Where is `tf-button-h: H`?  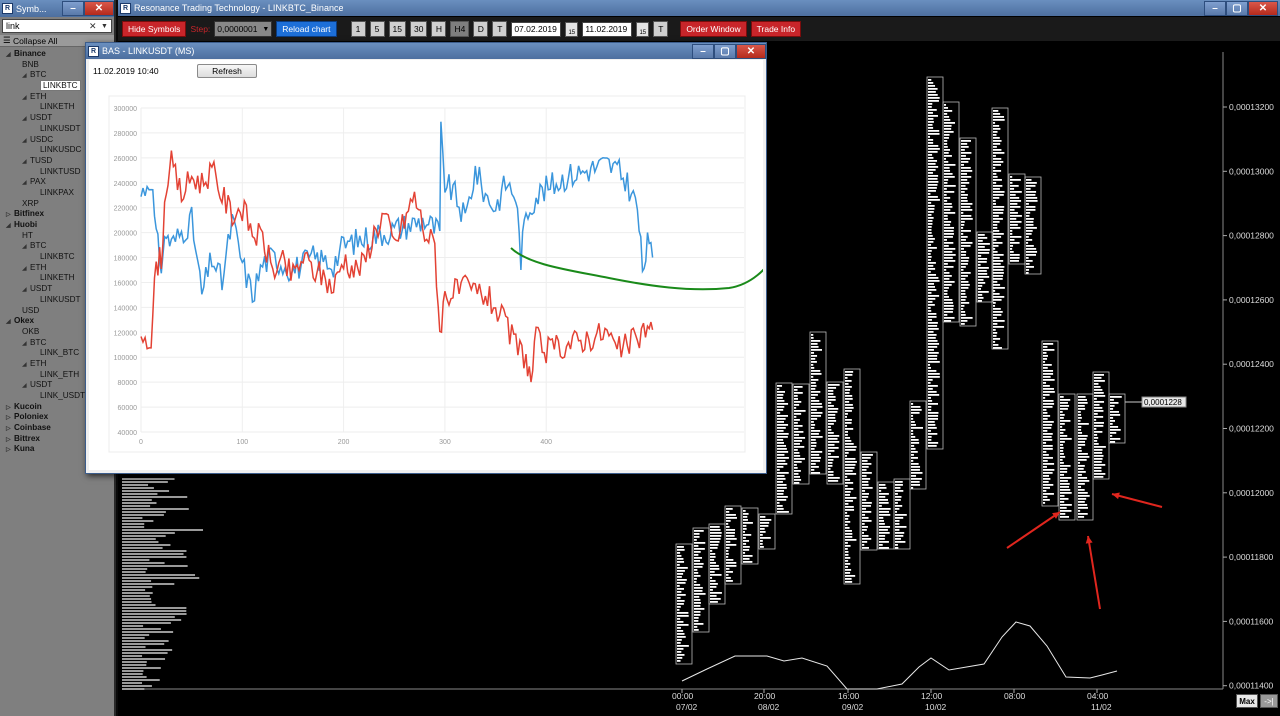
tf-button-h: H is located at coordinates (439, 29).